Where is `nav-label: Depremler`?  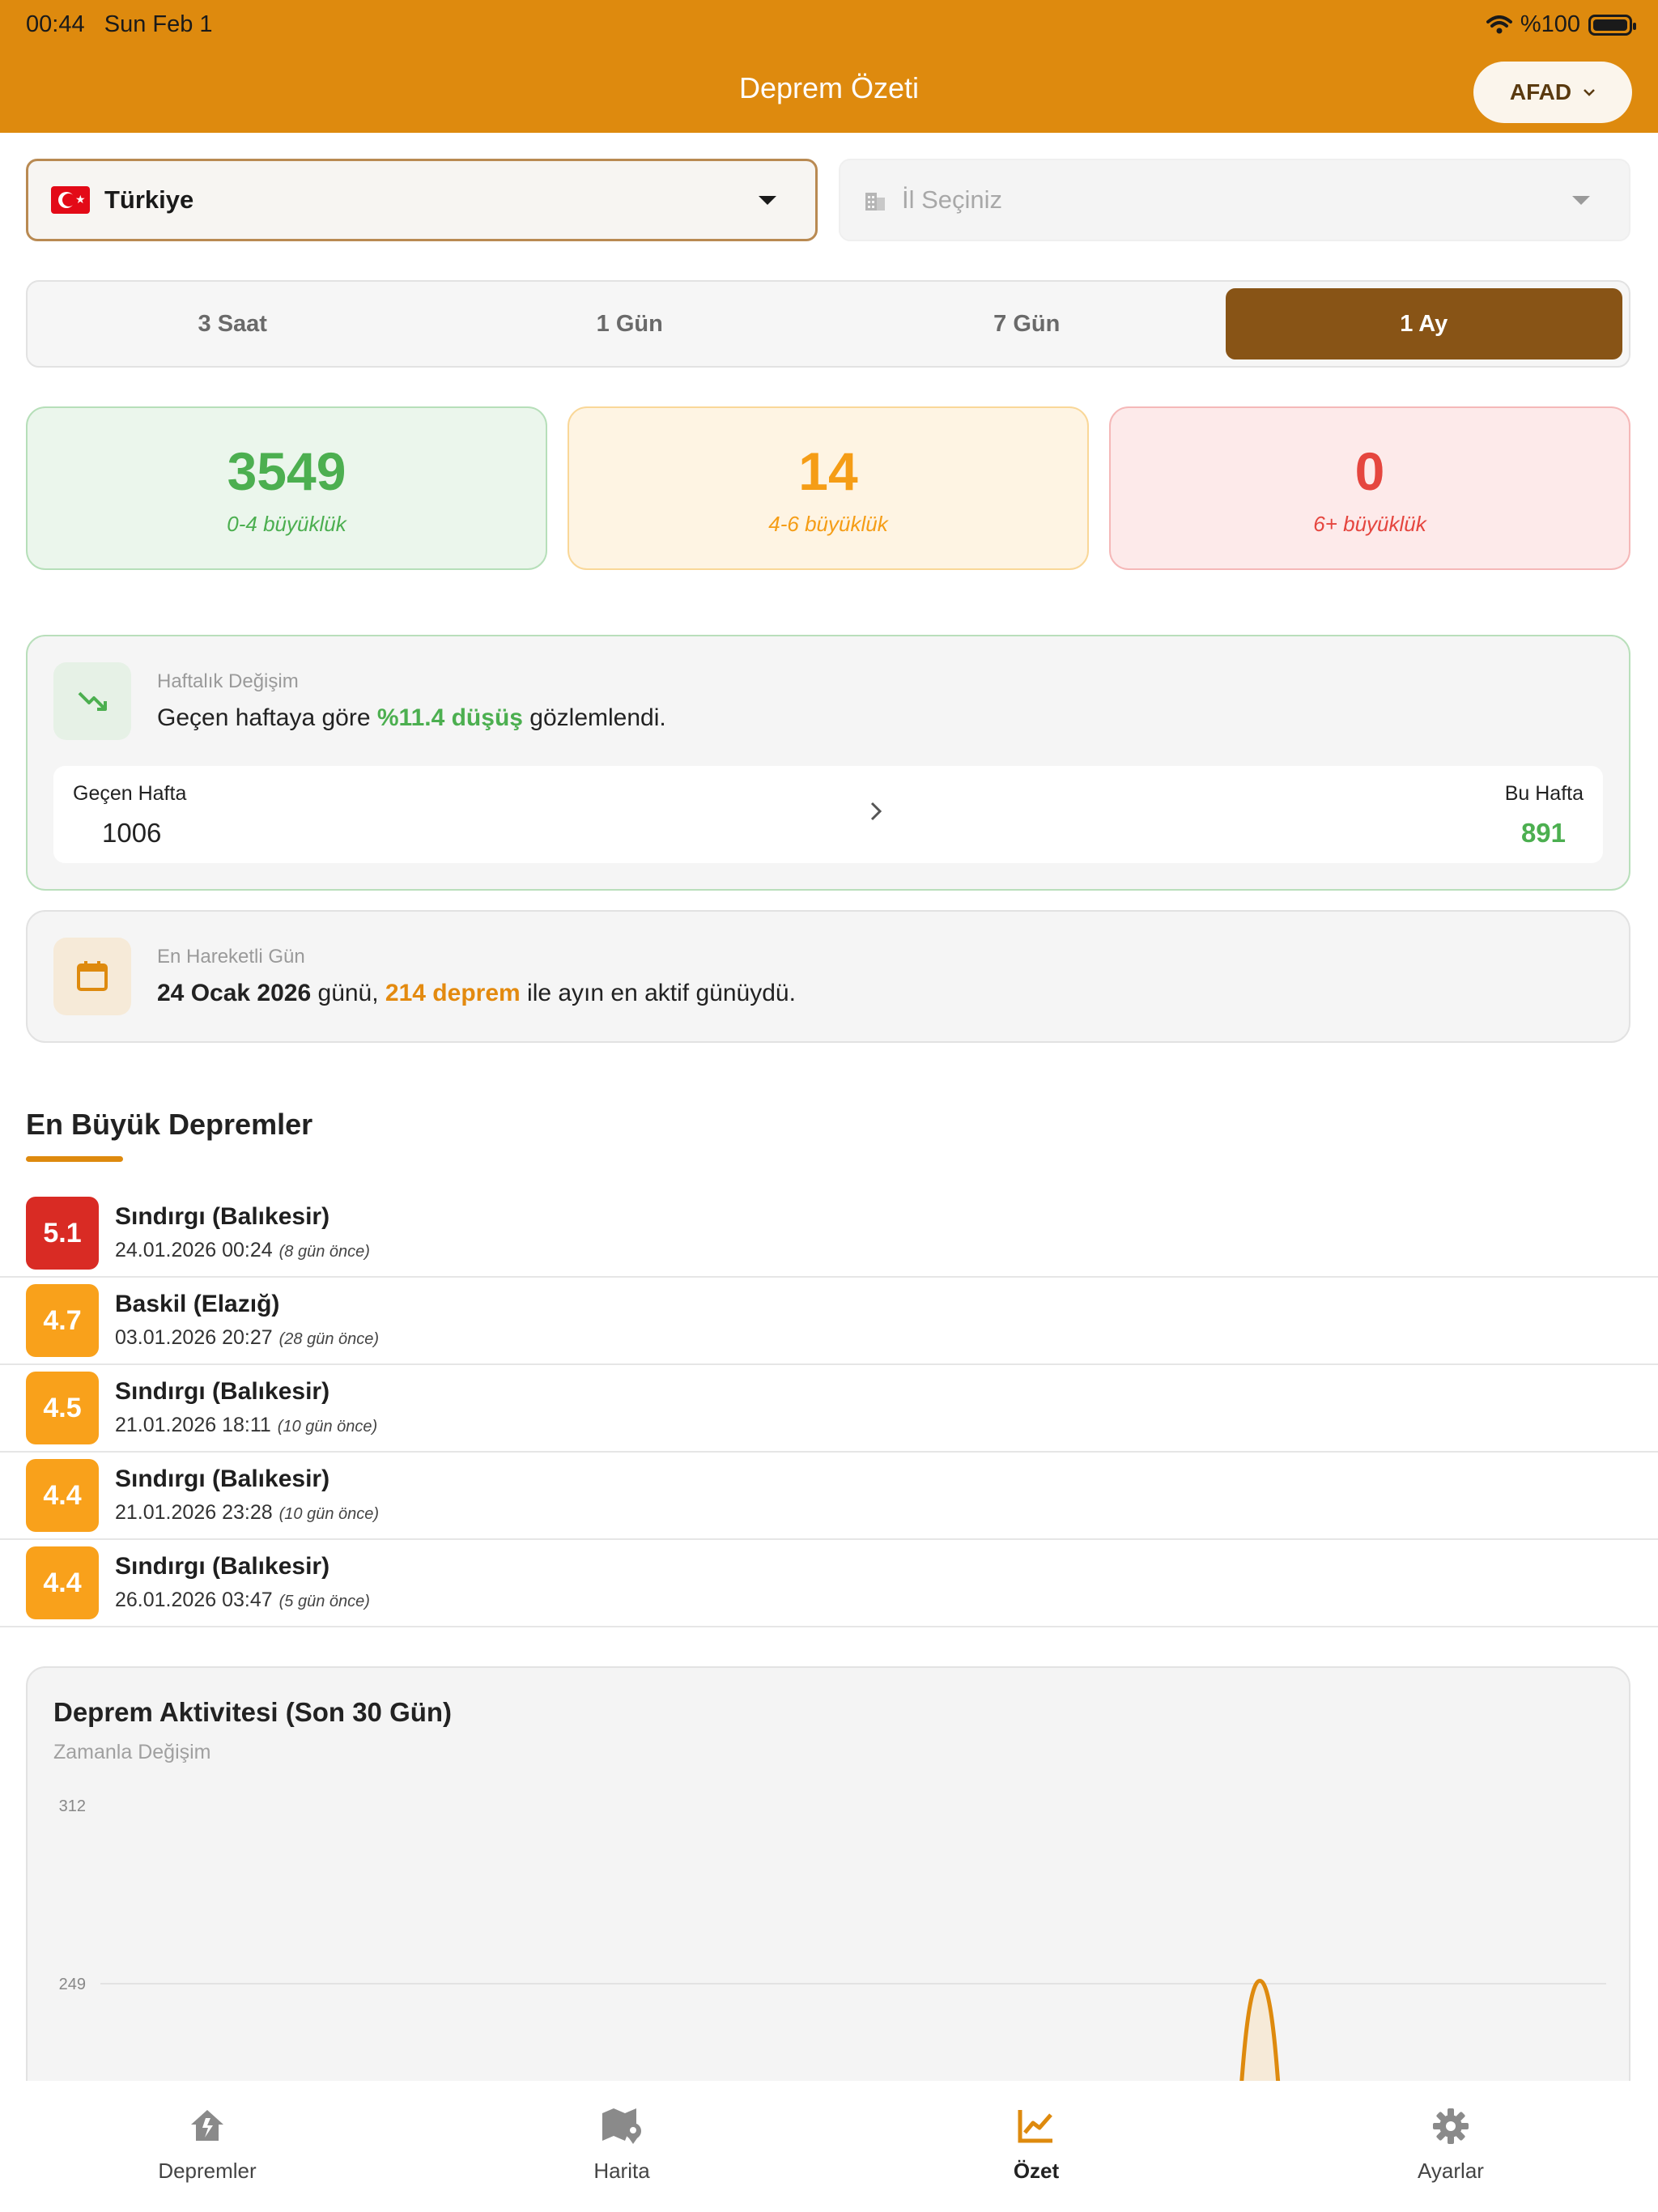
nav-label: Depremler is located at coordinates (207, 2171).